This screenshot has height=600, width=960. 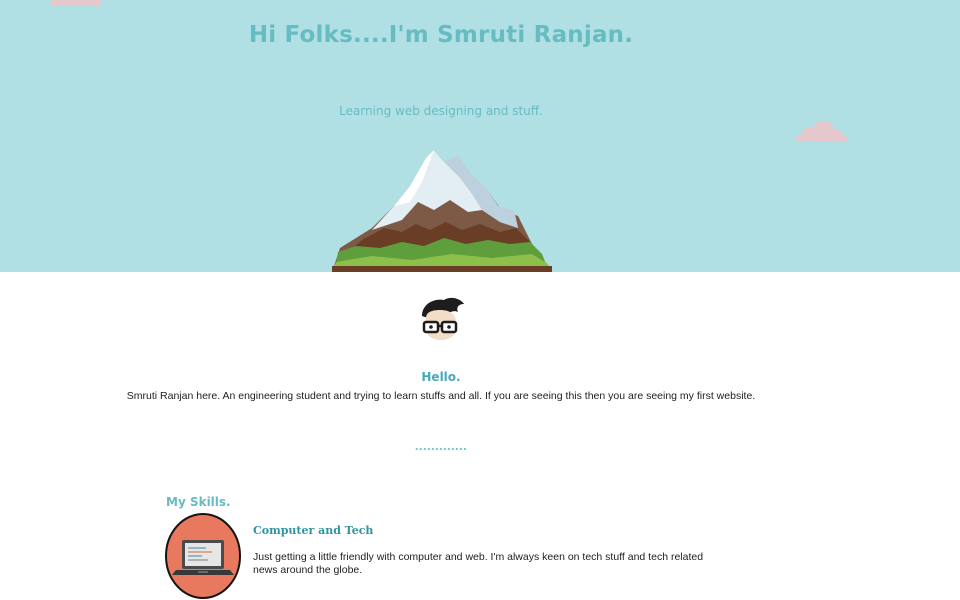 What do you see at coordinates (442, 211) in the screenshot?
I see `mountain-illustration` at bounding box center [442, 211].